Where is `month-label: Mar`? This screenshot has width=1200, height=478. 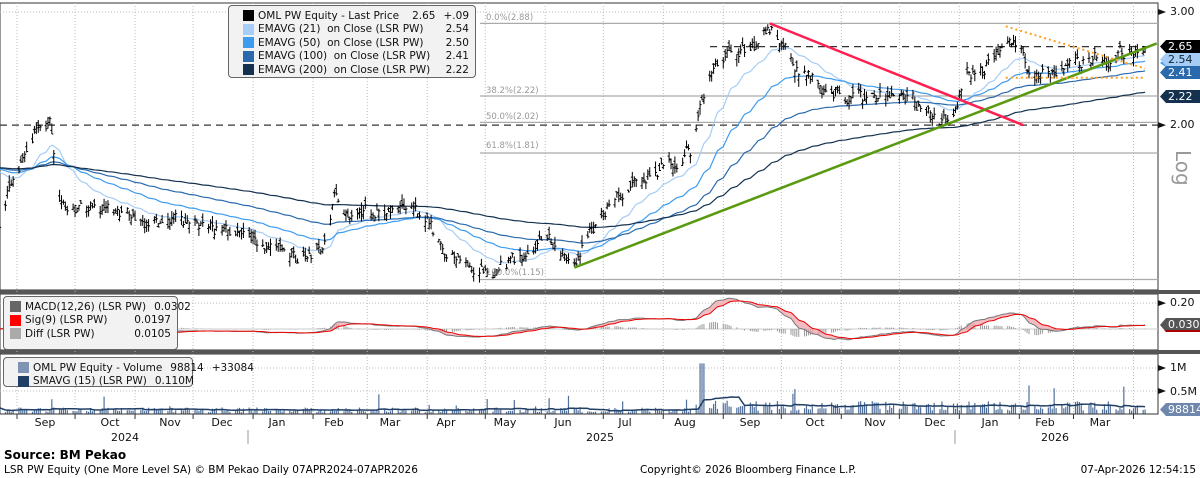
month-label: Mar is located at coordinates (390, 422).